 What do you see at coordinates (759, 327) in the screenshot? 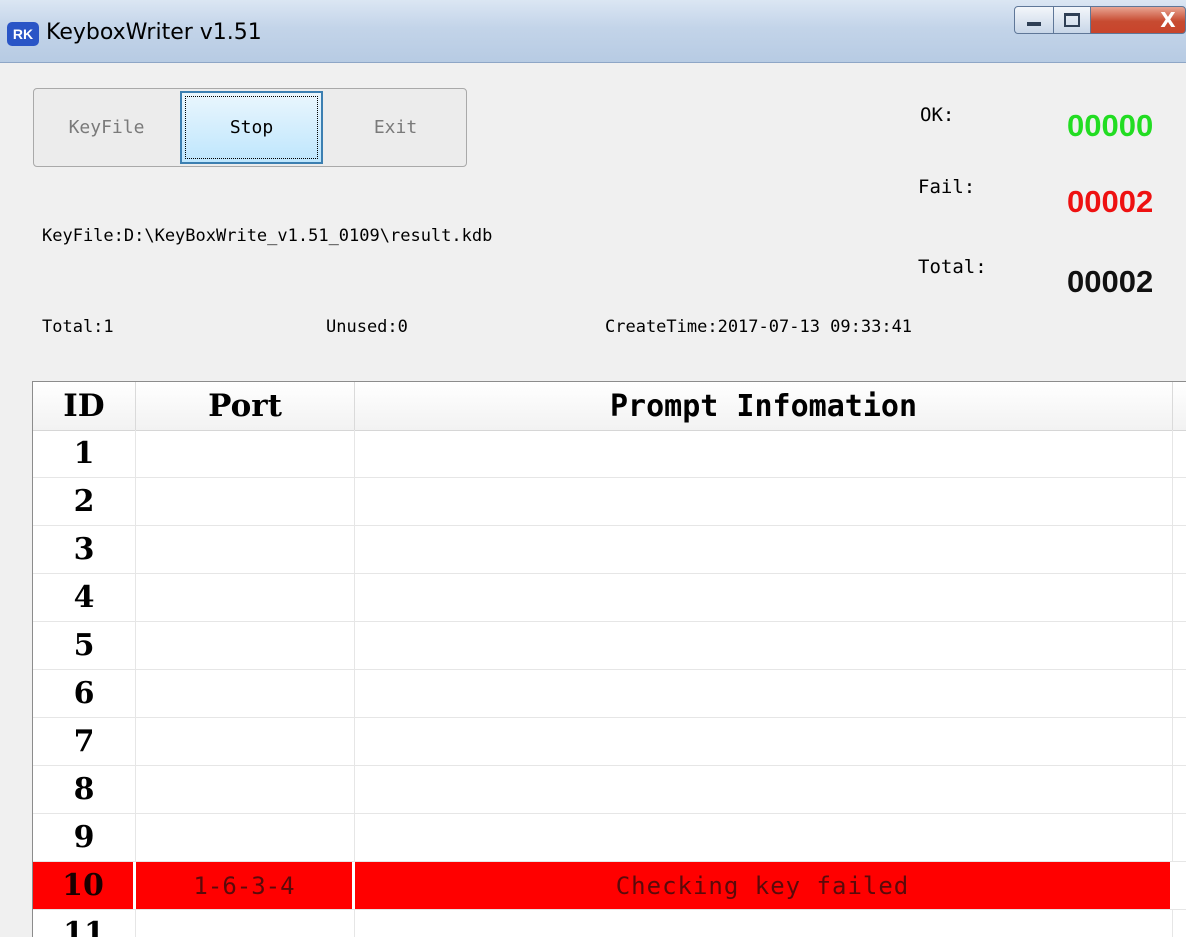
I see `create-time: CreateTime:2017-07-13 09:33:41` at bounding box center [759, 327].